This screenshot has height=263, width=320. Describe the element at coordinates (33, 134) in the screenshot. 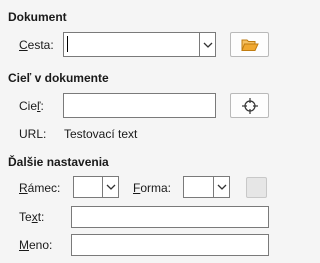

I see `url-label: URL:` at that location.